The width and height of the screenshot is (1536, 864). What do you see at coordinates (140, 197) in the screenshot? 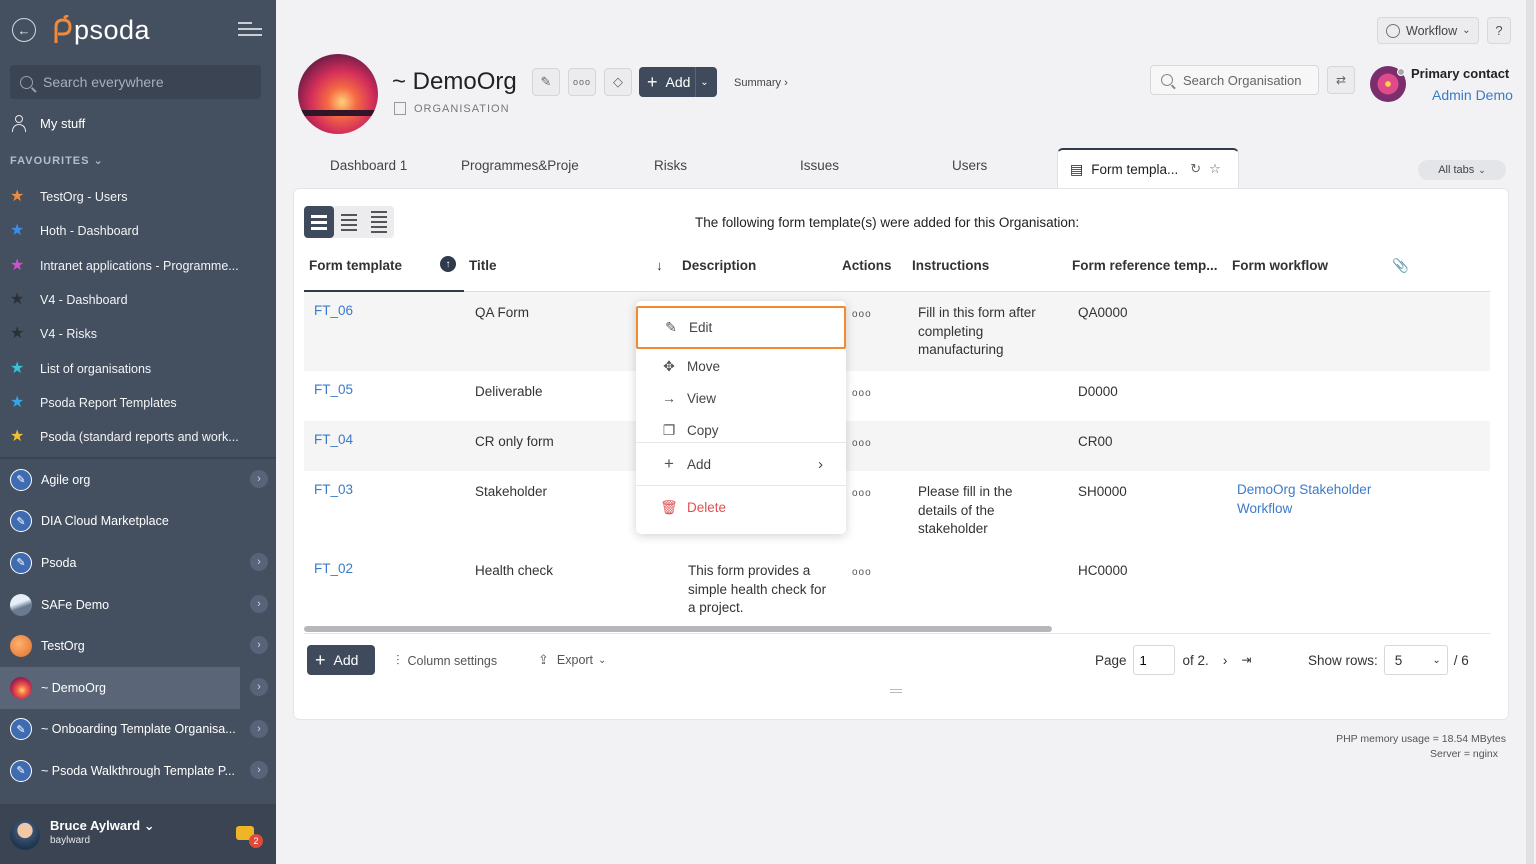
I see `favourite-item: ★ TestOrg - Users` at bounding box center [140, 197].